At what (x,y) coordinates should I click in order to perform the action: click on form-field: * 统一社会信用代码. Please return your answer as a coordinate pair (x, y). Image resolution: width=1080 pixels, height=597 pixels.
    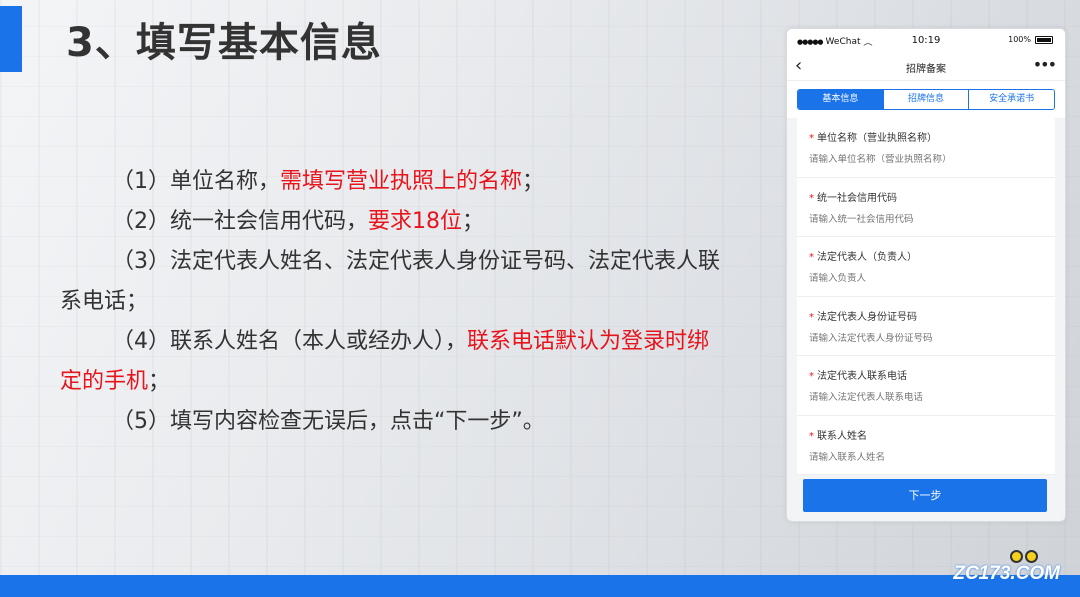
    Looking at the image, I should click on (926, 207).